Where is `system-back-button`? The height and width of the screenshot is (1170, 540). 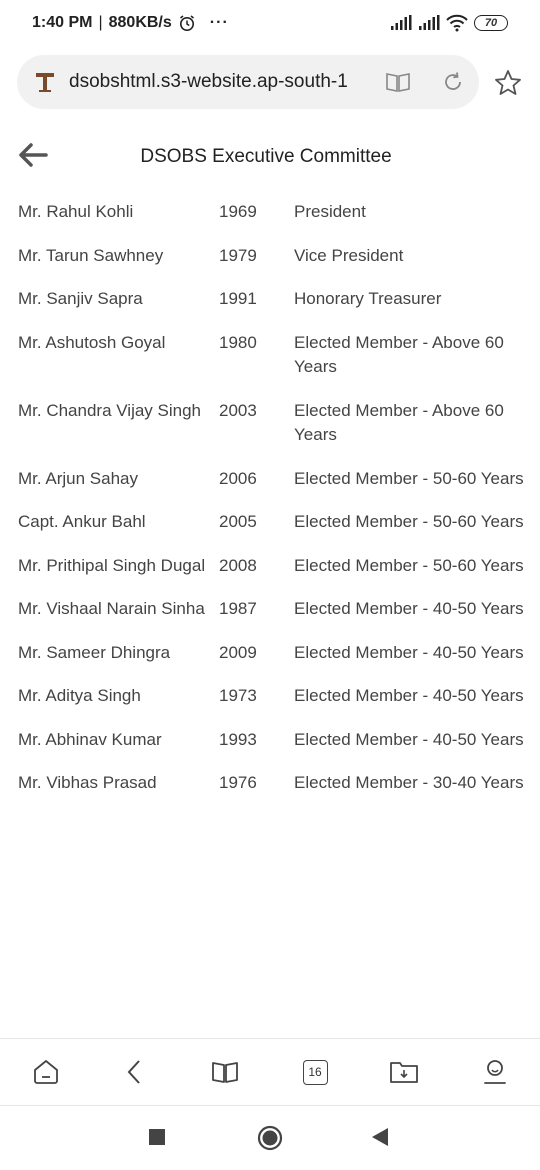 system-back-button is located at coordinates (380, 1137).